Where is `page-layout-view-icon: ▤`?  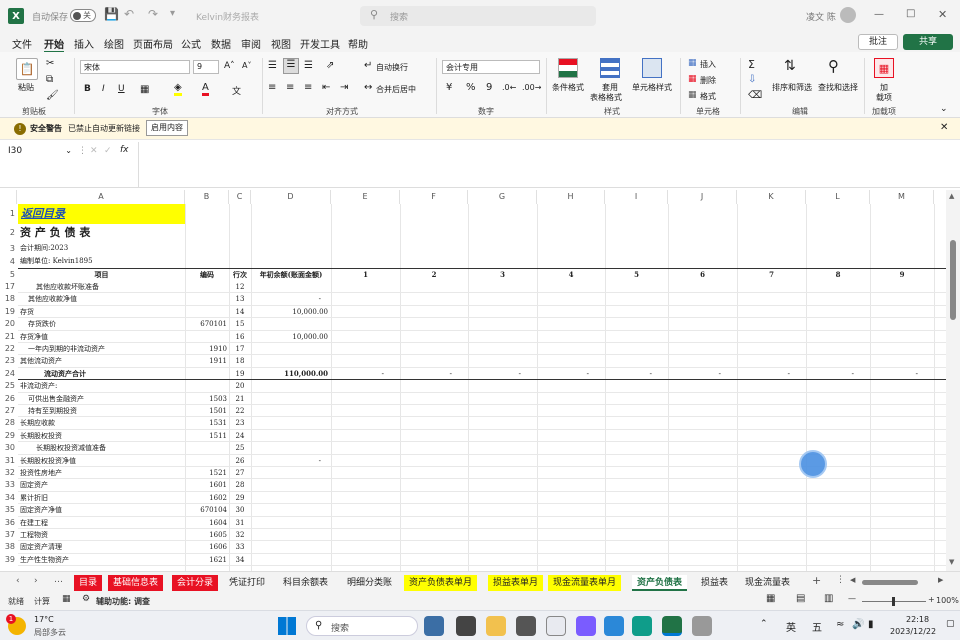 page-layout-view-icon: ▤ is located at coordinates (800, 598).